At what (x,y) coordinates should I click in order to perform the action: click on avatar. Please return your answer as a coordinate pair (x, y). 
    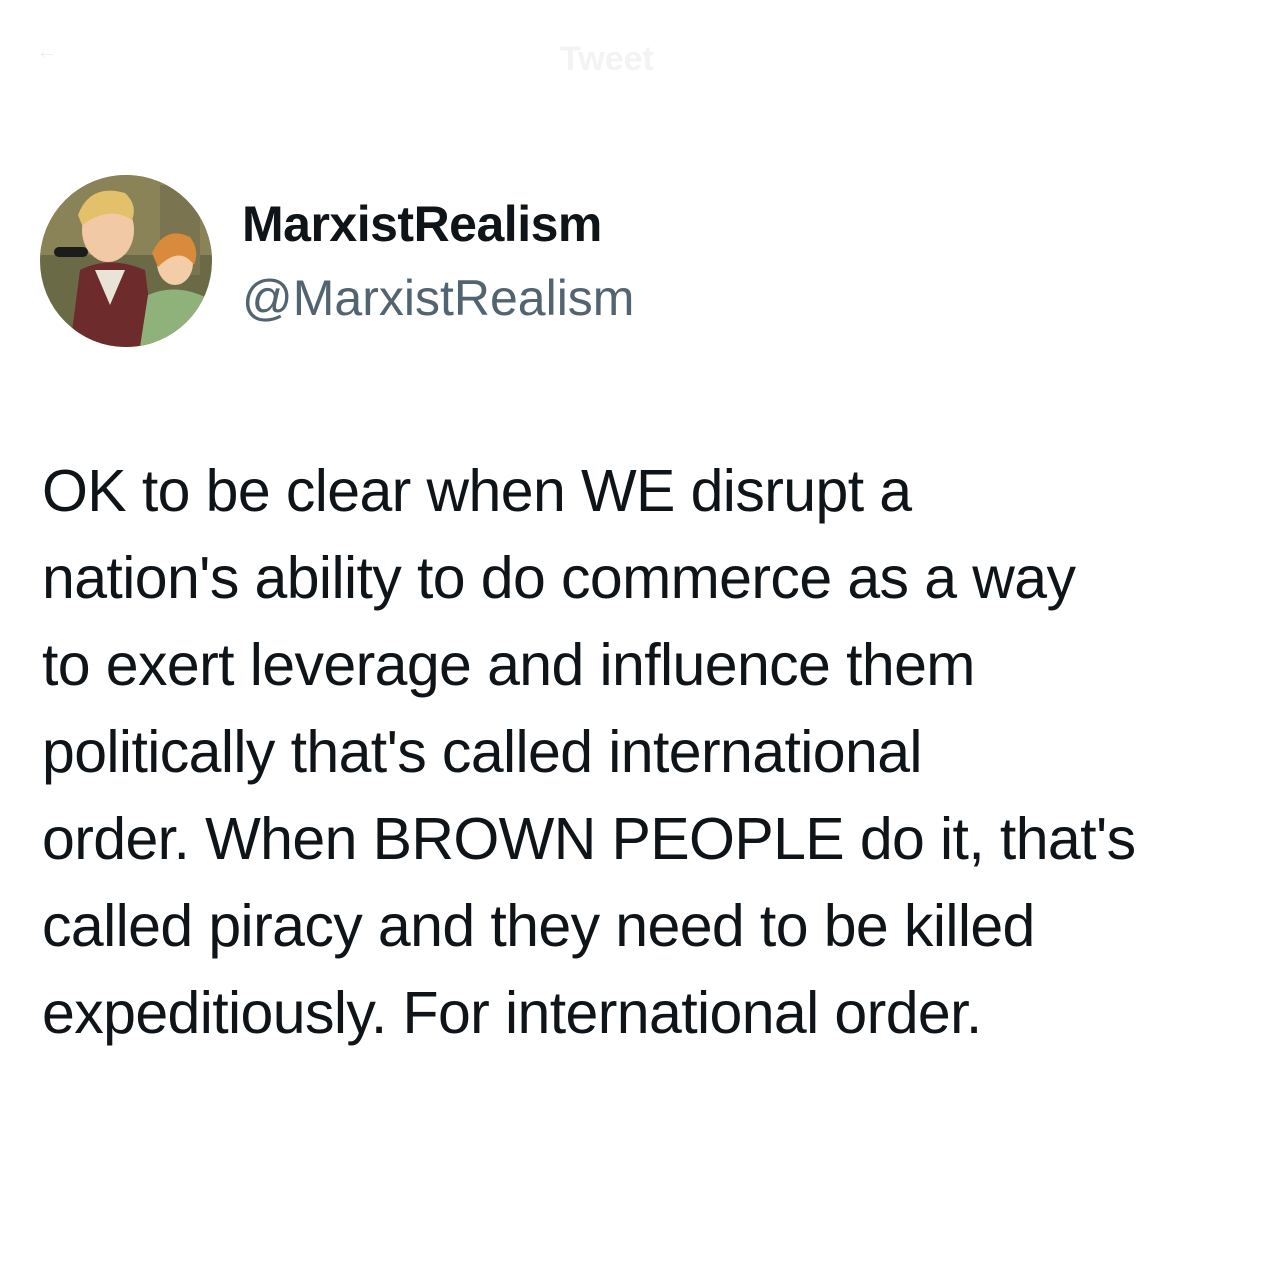
    Looking at the image, I should click on (126, 261).